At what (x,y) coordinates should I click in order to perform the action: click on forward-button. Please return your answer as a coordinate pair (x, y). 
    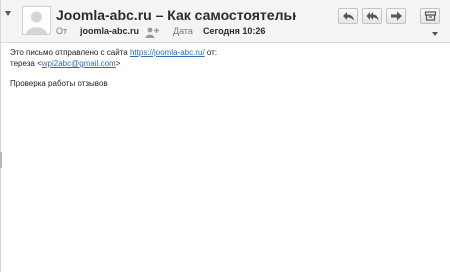
    Looking at the image, I should click on (396, 16).